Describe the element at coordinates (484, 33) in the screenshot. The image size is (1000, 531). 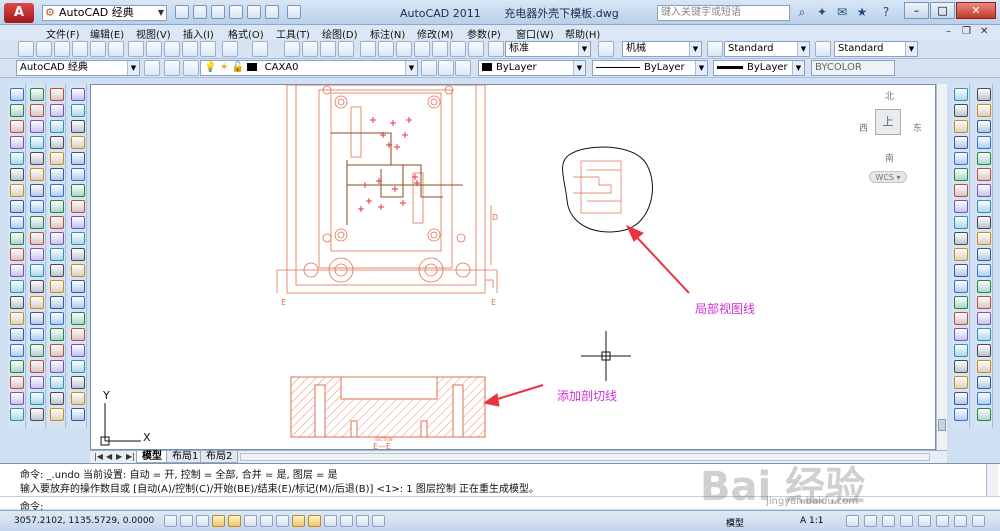
I see `menu-parametric: 参数(P)` at that location.